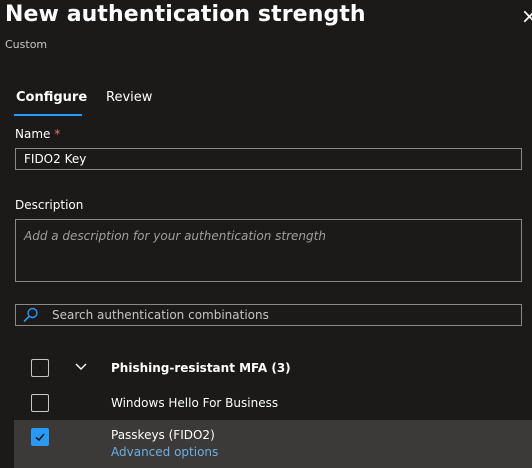 The height and width of the screenshot is (468, 532). I want to click on page-subtitle: Custom, so click(26, 44).